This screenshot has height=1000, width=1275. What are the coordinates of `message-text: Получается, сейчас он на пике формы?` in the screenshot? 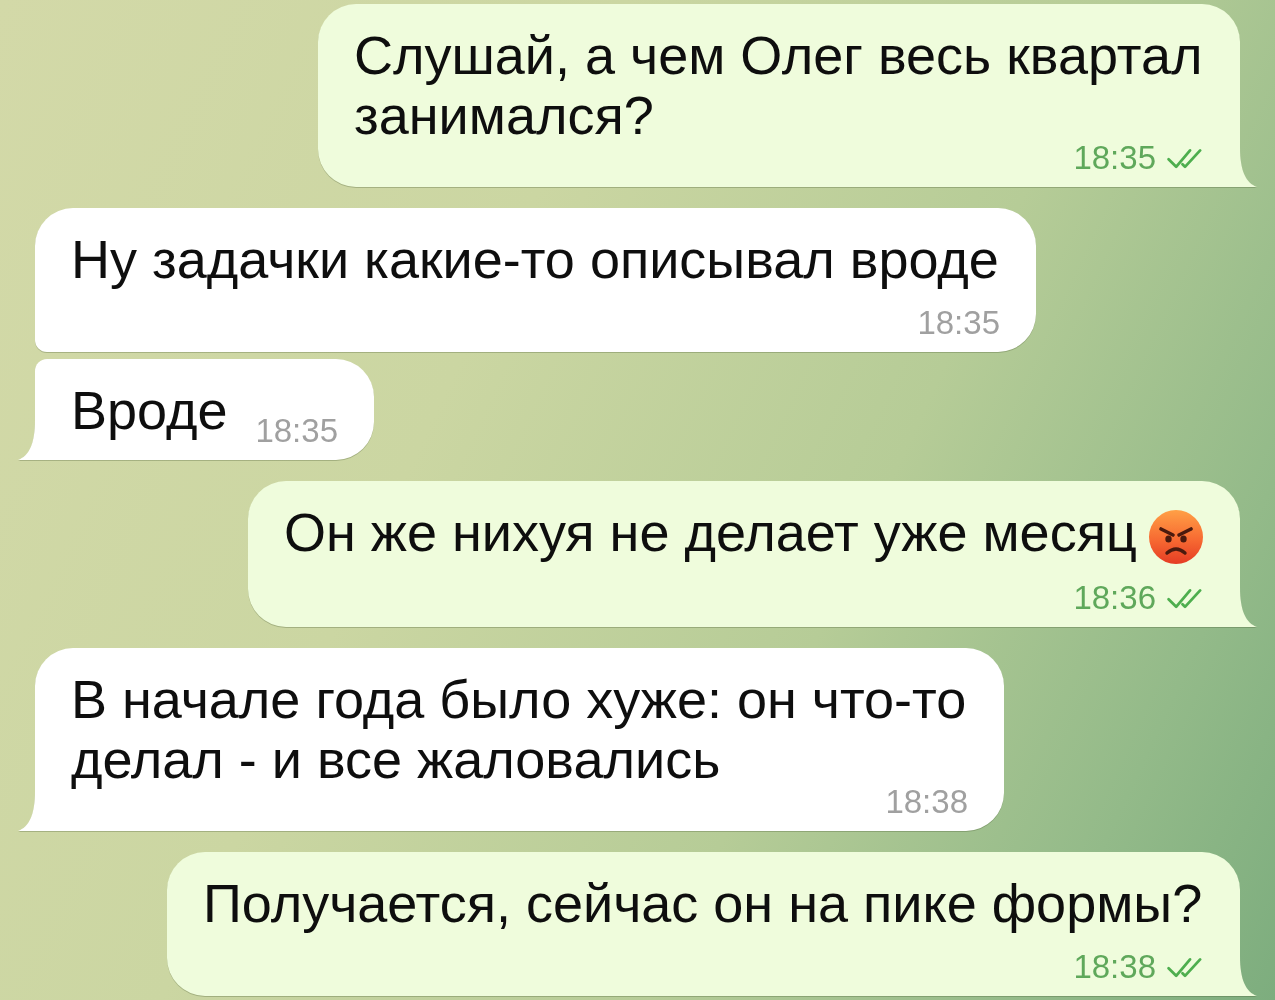 It's located at (703, 903).